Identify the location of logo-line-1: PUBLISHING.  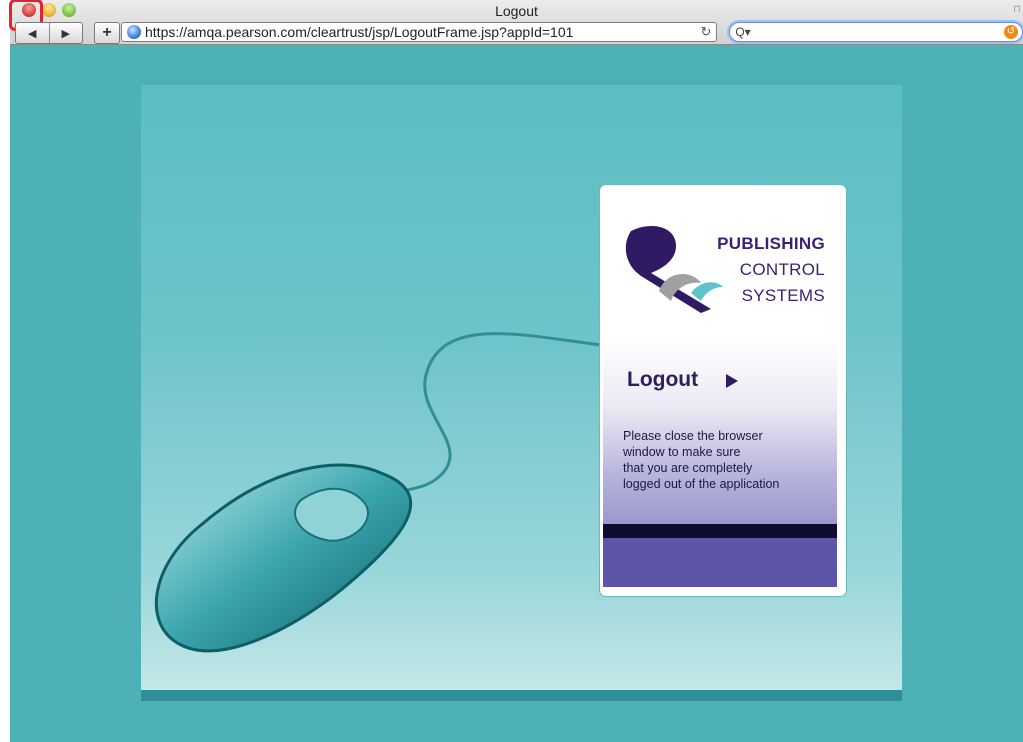
(771, 243).